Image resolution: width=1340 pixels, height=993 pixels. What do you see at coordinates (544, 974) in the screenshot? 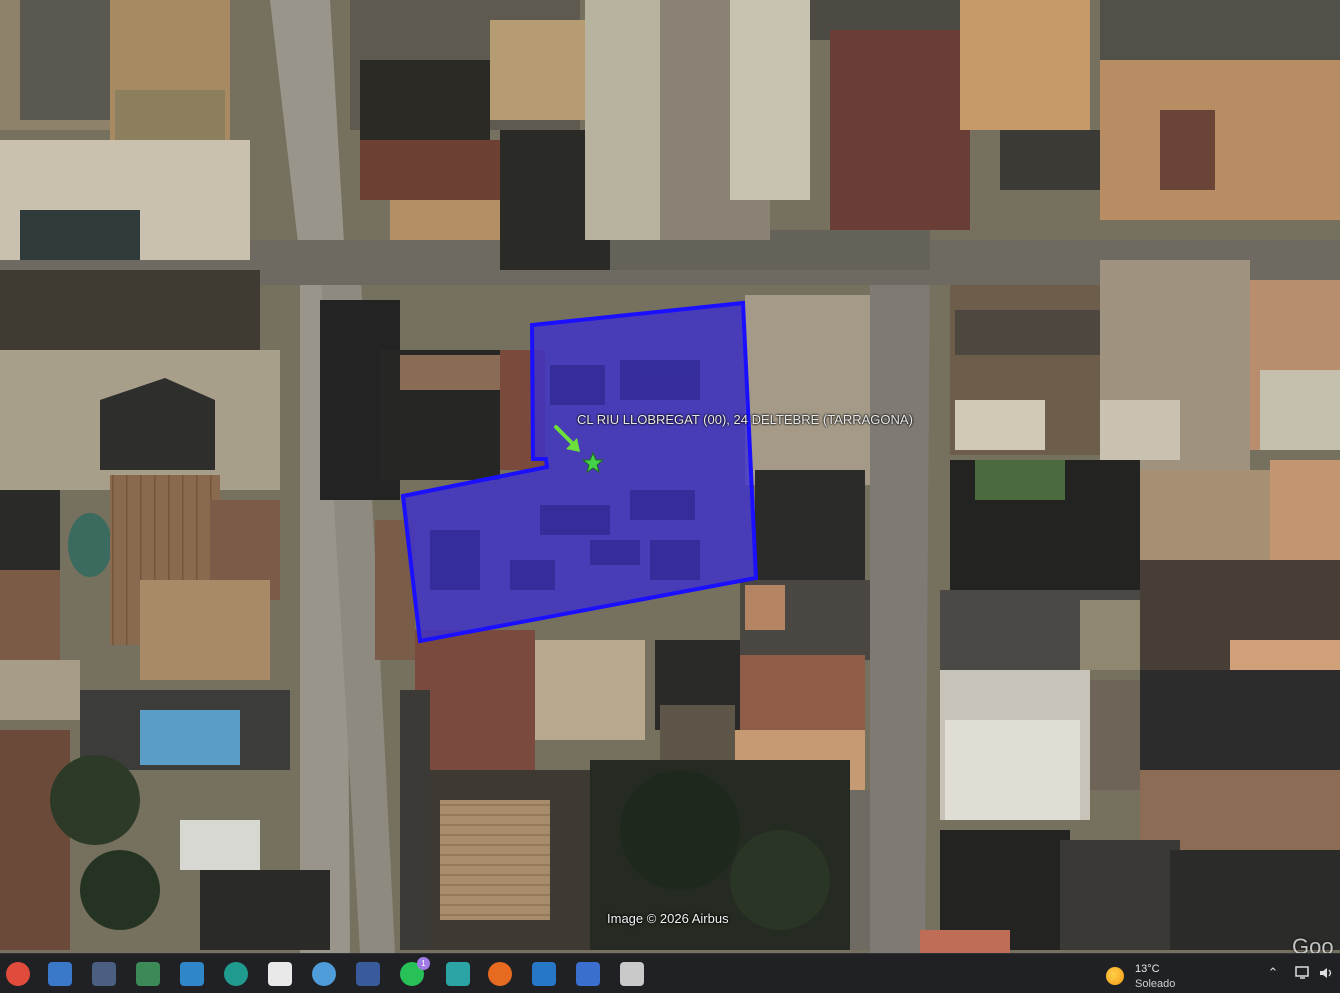
I see `s-app-icon` at bounding box center [544, 974].